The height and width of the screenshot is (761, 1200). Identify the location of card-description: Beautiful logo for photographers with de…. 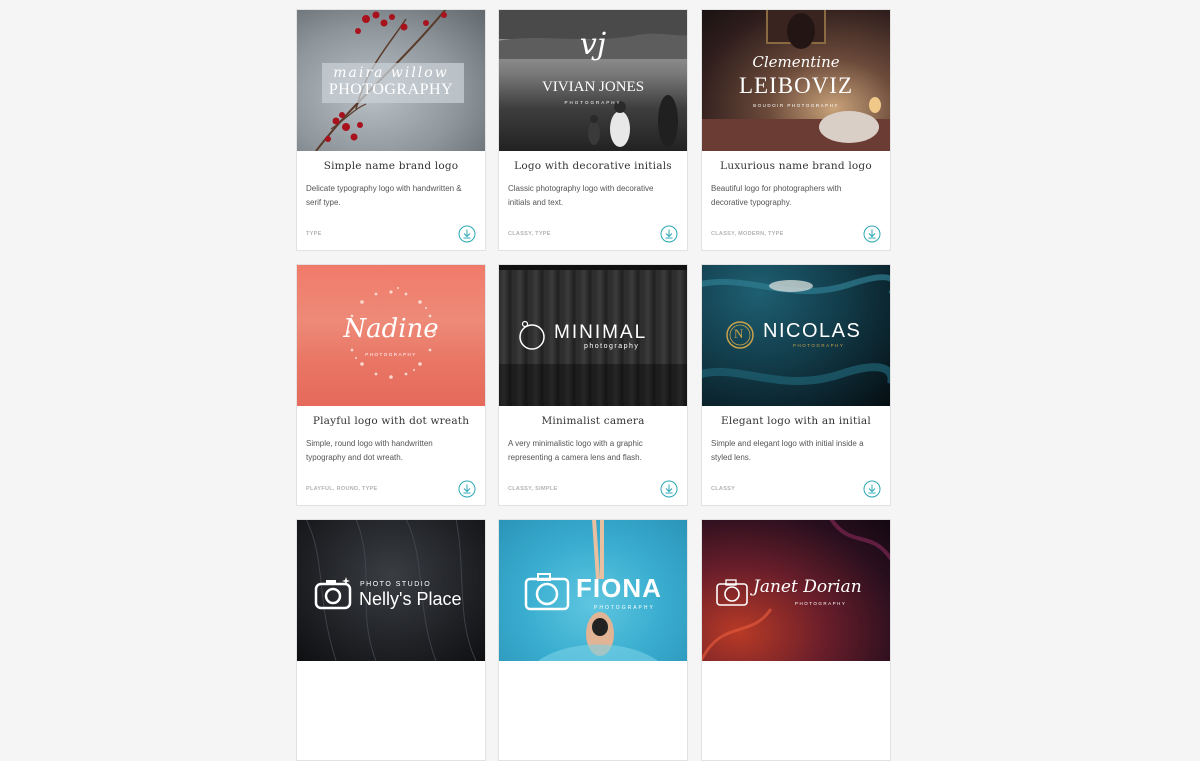
(776, 195).